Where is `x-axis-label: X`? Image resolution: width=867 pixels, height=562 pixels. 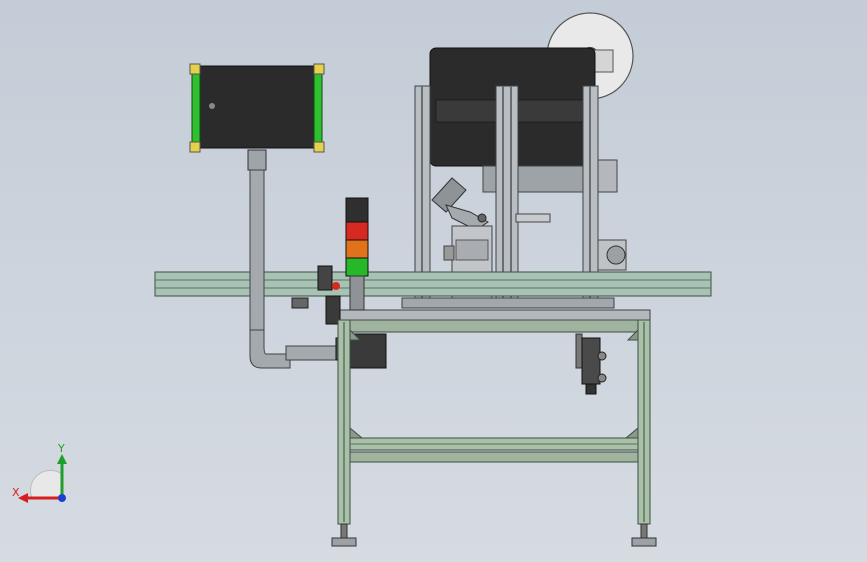 x-axis-label: X is located at coordinates (16, 492).